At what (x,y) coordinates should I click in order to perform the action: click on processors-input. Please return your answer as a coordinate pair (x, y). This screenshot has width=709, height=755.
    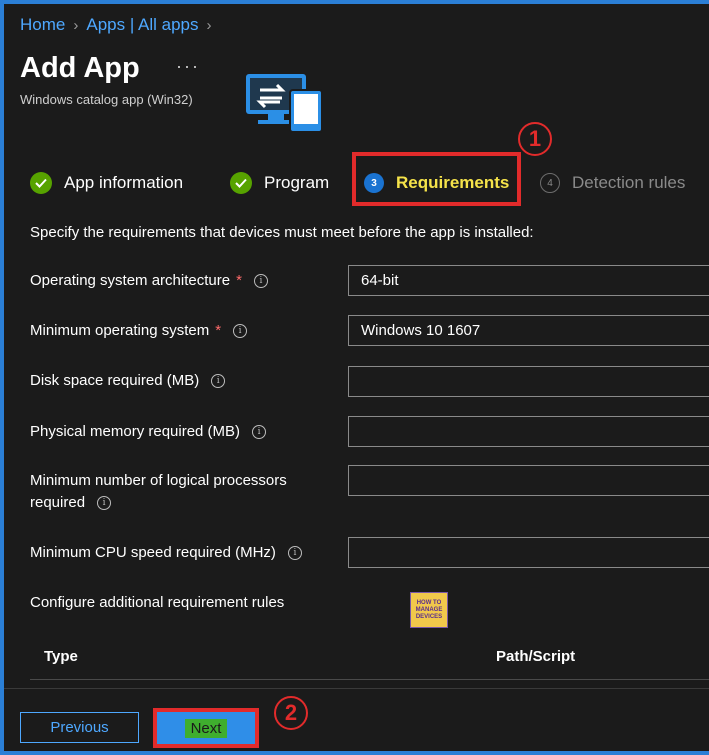
    Looking at the image, I should click on (528, 480).